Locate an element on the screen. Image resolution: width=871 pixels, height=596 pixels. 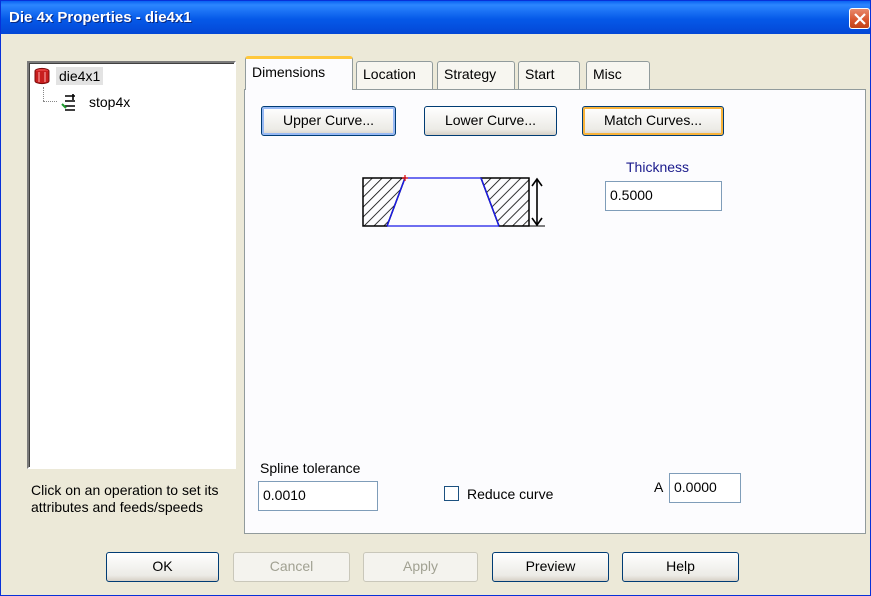
thickness-field: 0.5000 is located at coordinates (663, 196).